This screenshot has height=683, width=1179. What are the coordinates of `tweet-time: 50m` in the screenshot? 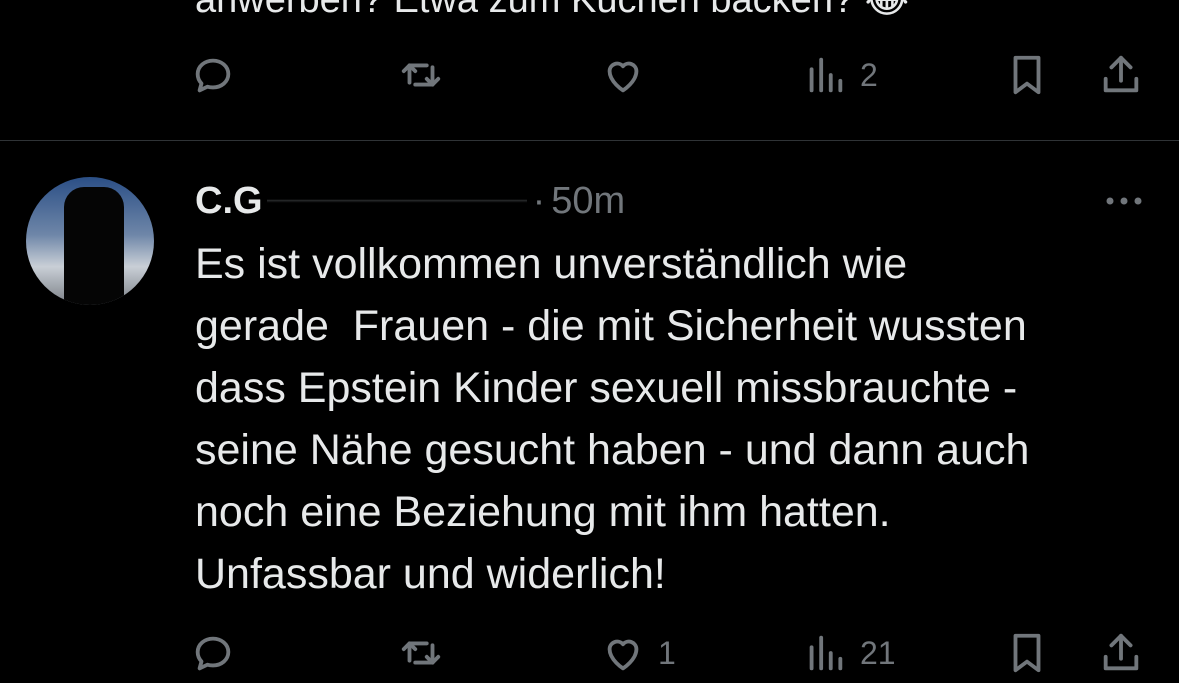 It's located at (588, 201).